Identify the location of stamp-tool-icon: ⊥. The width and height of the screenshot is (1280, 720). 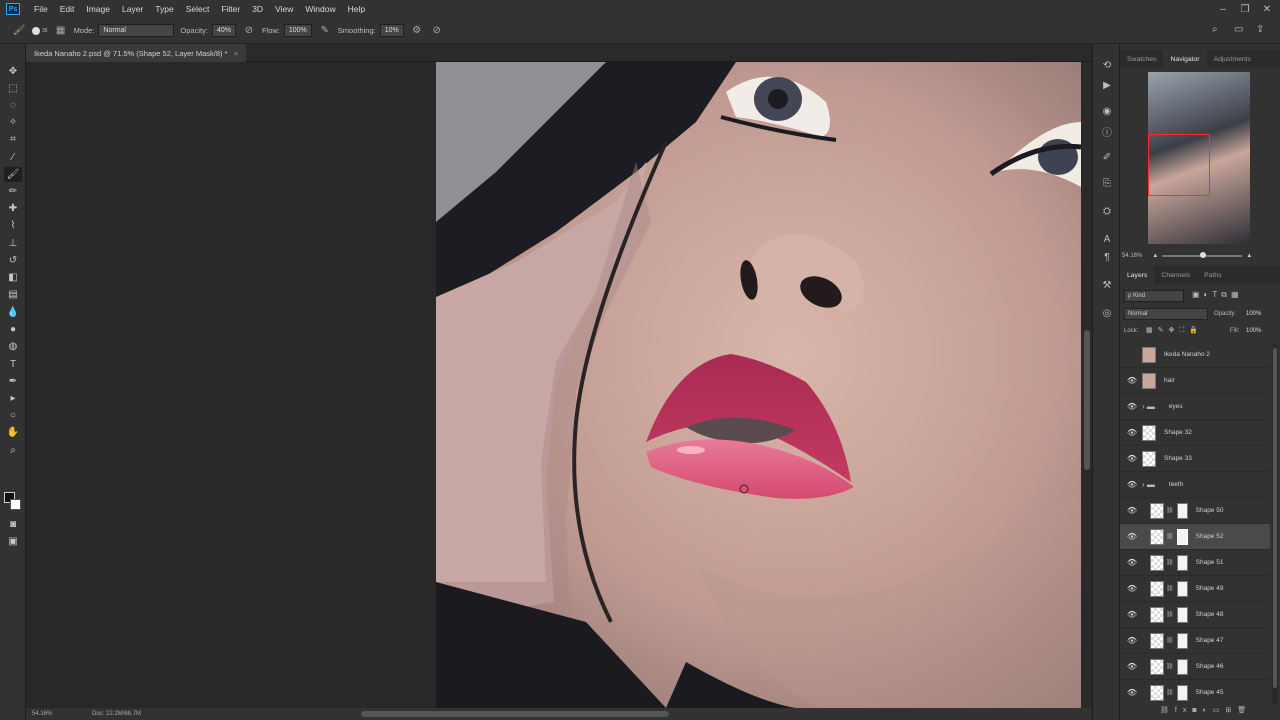
(13, 243).